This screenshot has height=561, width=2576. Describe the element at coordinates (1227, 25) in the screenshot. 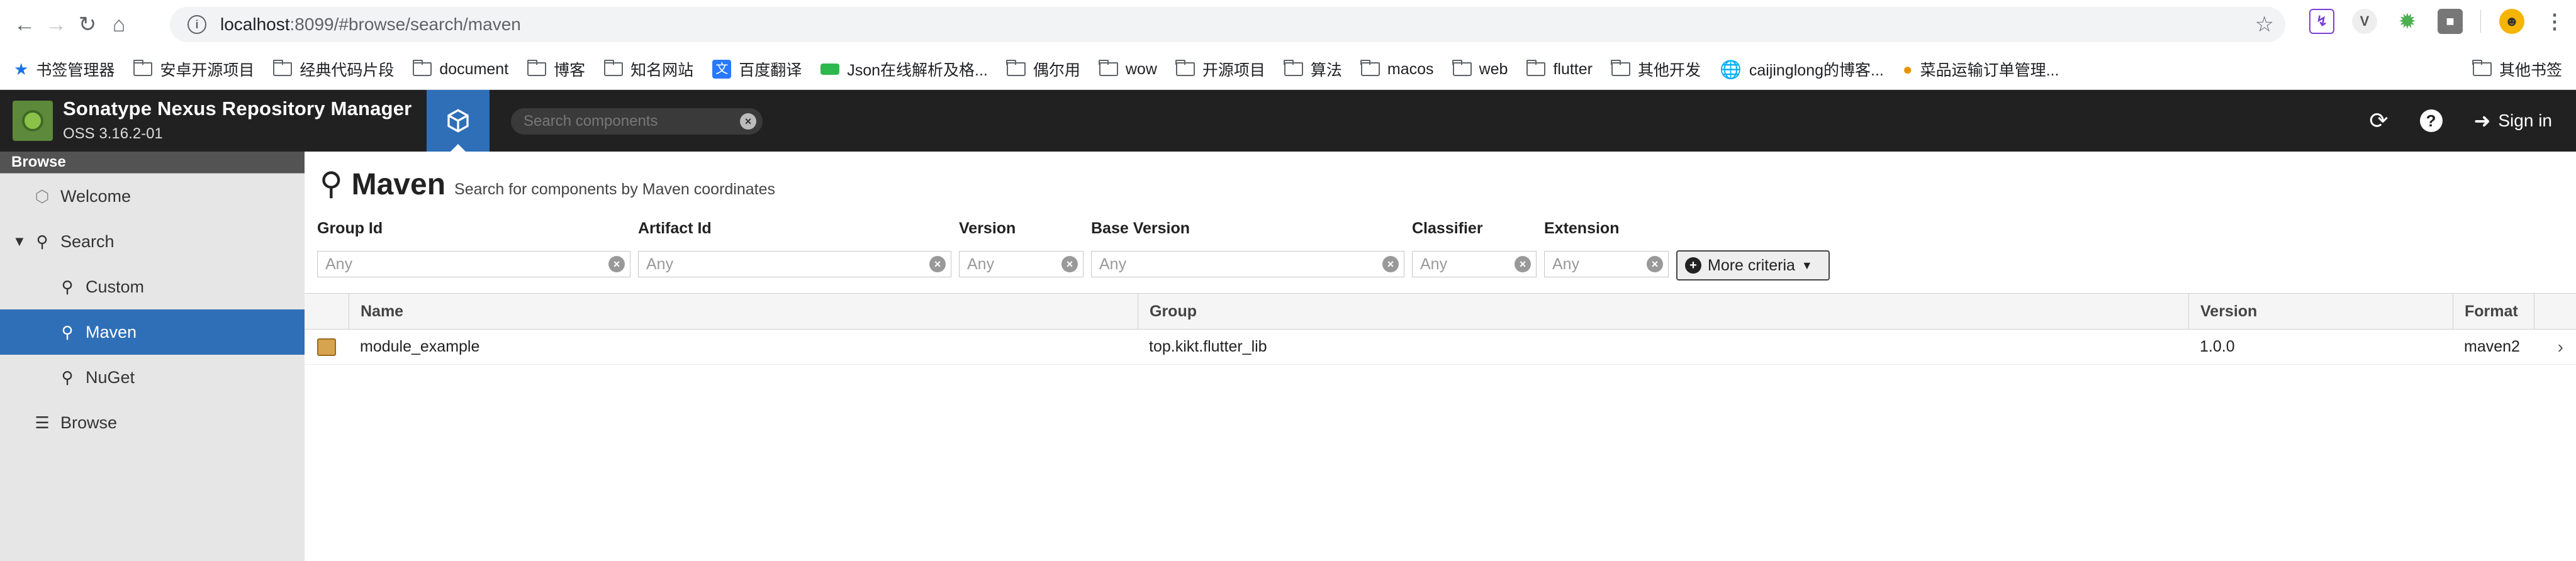

I see `url-bar: i localhost:8099/#browse/search/maven ☆` at that location.